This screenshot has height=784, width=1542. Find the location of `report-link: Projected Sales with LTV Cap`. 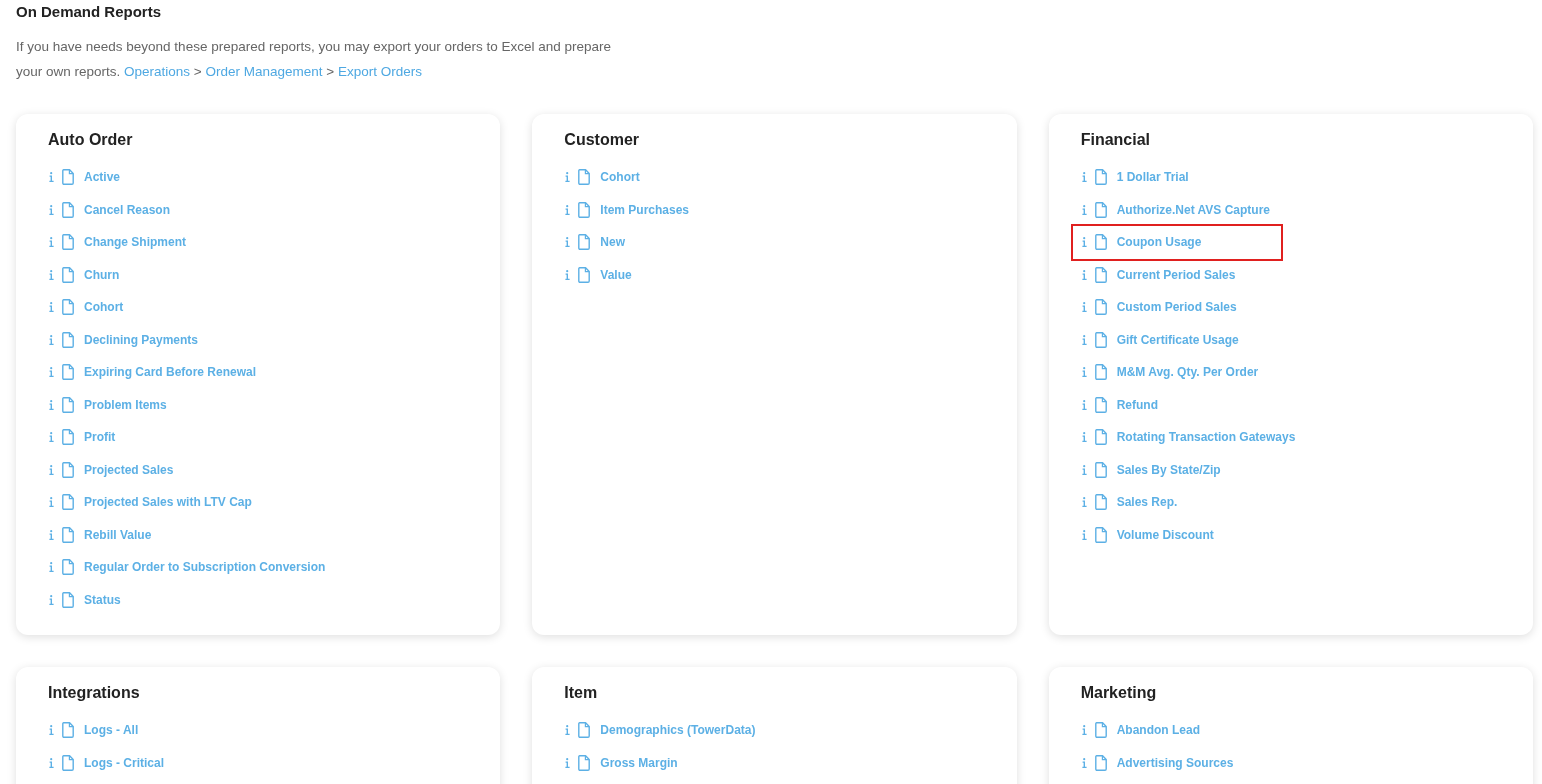

report-link: Projected Sales with LTV Cap is located at coordinates (168, 502).